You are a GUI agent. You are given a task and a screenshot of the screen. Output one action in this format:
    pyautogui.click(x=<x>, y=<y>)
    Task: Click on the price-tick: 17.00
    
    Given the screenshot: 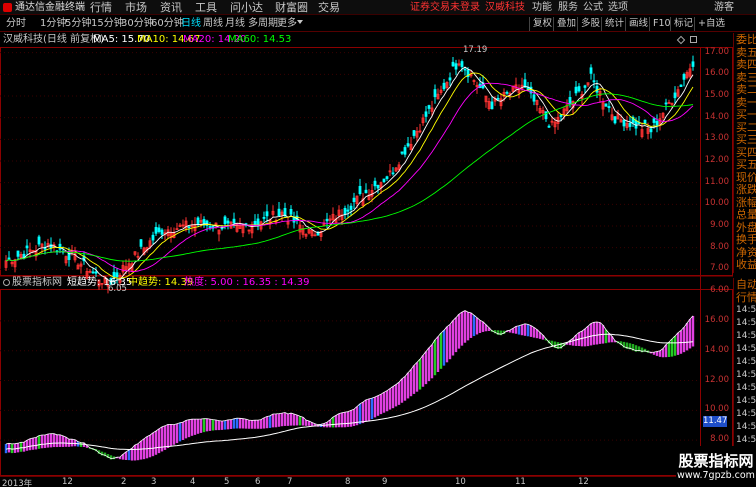 What is the action you would take?
    pyautogui.click(x=716, y=51)
    